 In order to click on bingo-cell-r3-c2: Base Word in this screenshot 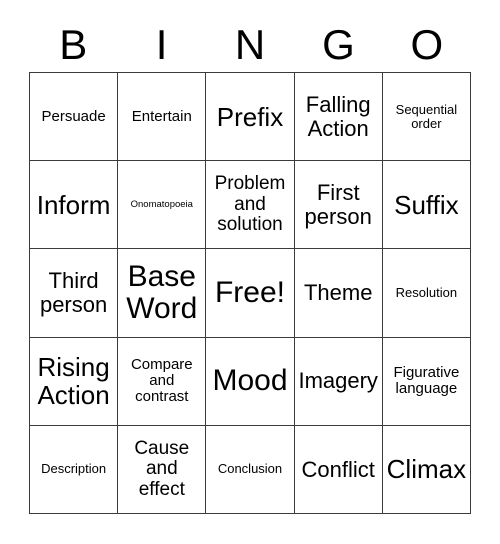, I will do `click(162, 293)`.